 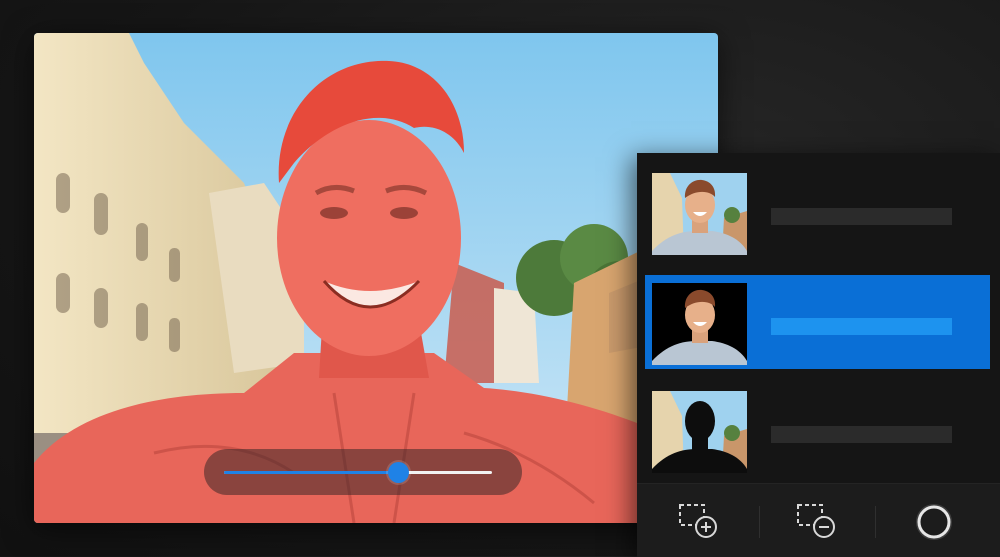 I want to click on circle-brush-icon, so click(x=934, y=522).